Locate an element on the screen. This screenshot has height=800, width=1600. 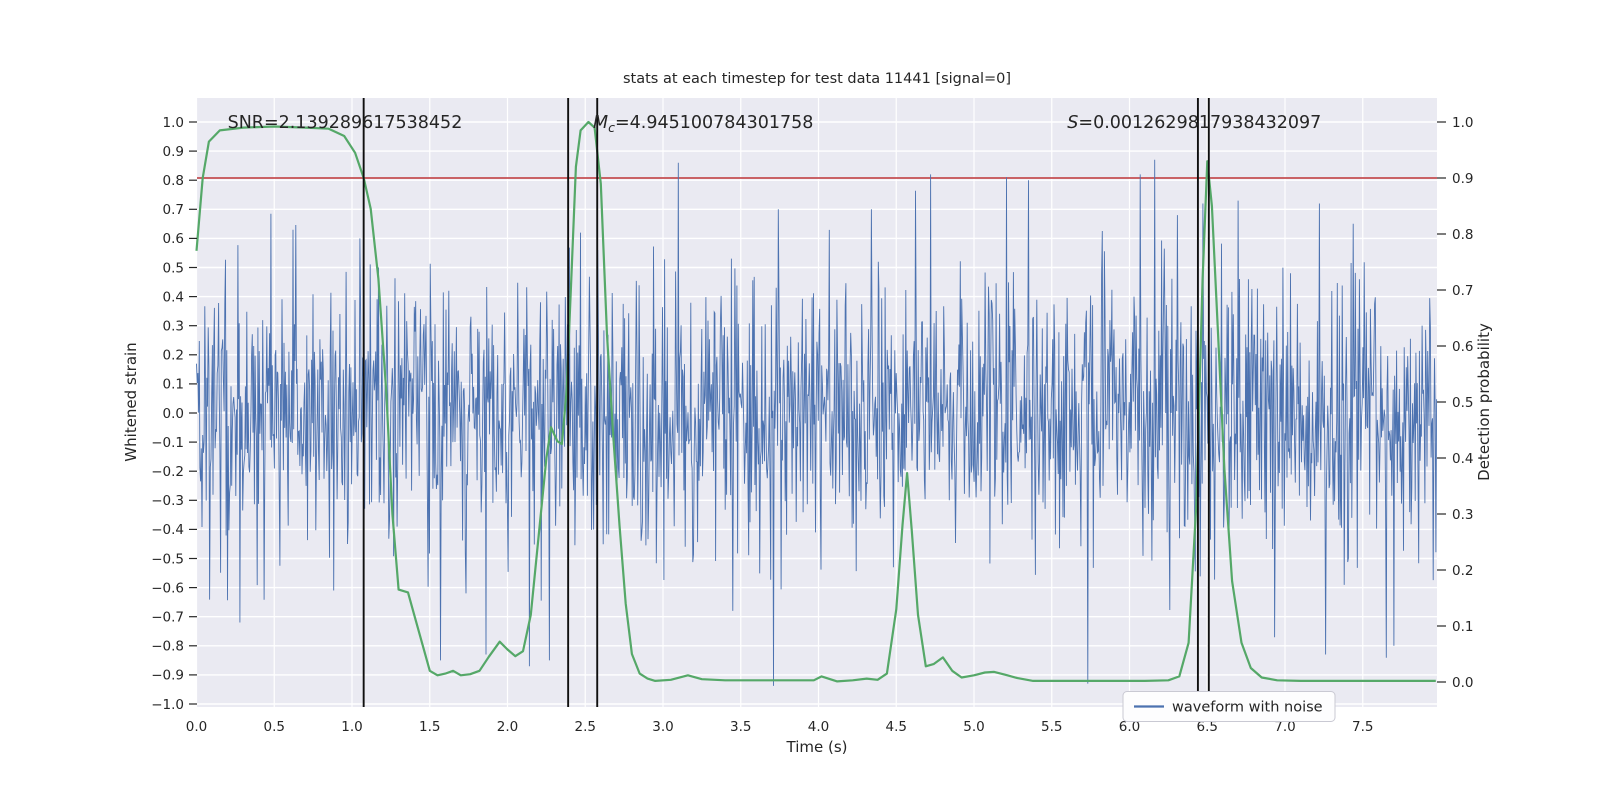
right-tick-label: 0.8 is located at coordinates (1462, 235).